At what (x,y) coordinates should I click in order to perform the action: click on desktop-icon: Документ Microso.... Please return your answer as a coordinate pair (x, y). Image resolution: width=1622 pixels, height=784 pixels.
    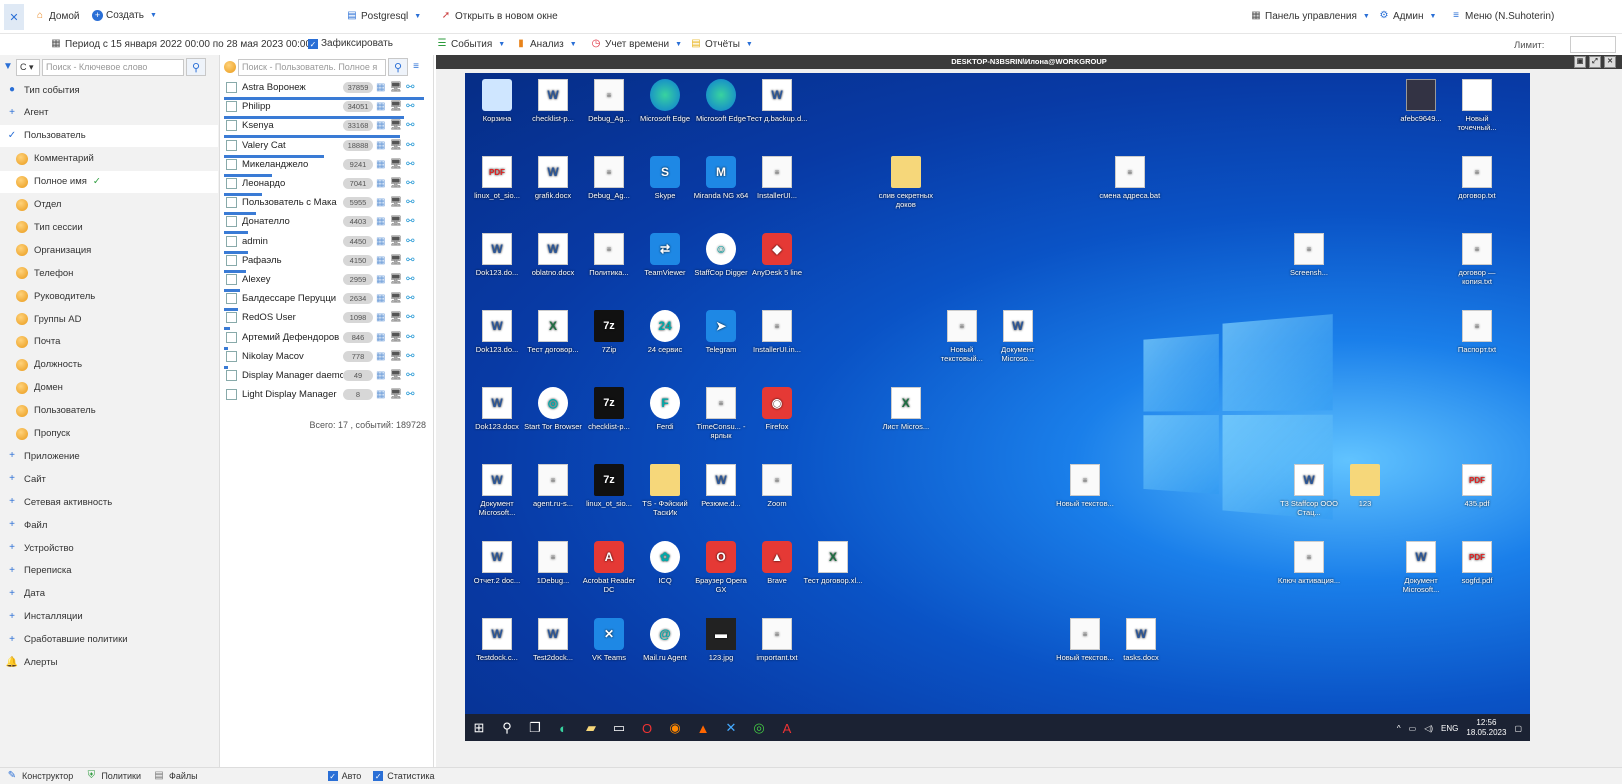
    Looking at the image, I should click on (1018, 336).